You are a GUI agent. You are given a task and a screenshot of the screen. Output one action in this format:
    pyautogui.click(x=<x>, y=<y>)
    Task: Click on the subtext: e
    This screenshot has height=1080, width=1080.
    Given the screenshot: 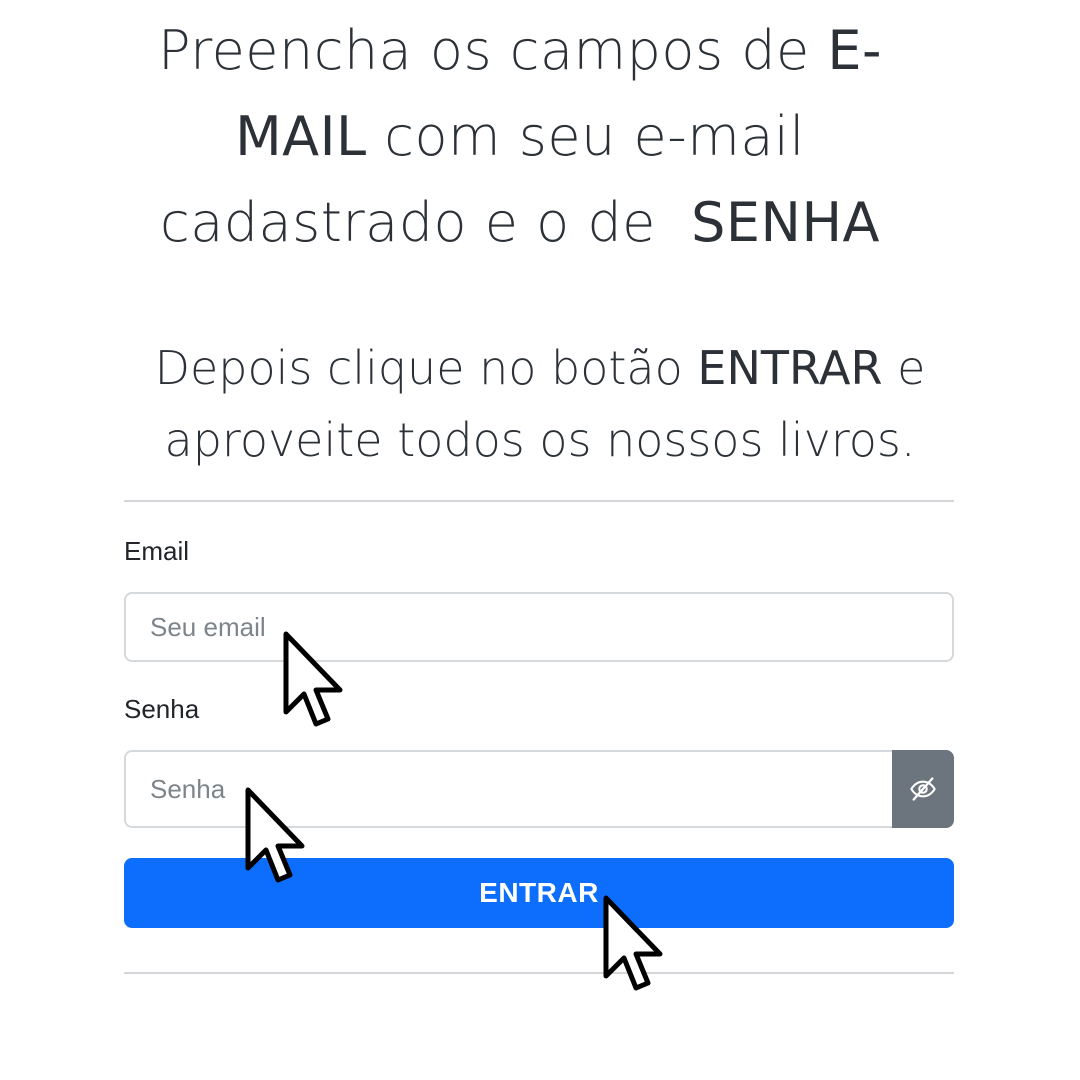 What is the action you would take?
    pyautogui.click(x=904, y=368)
    